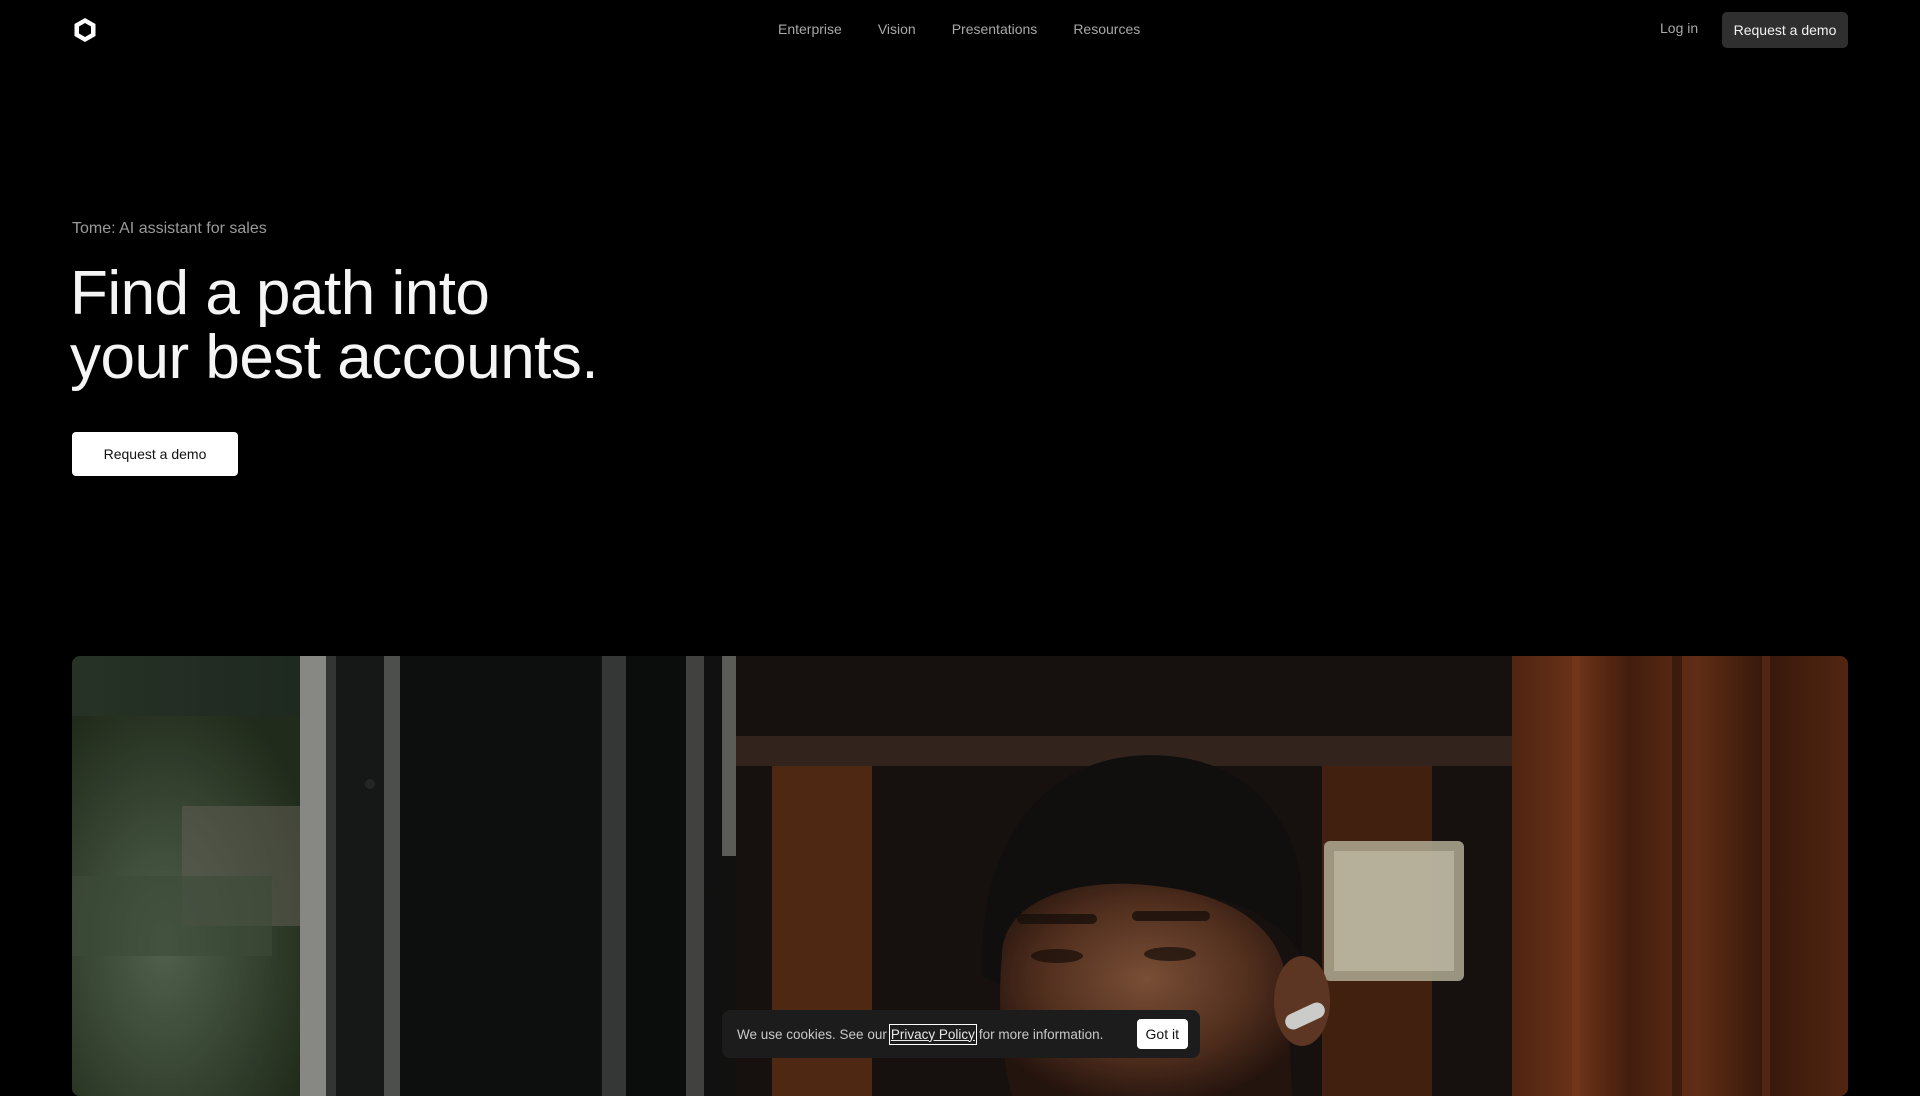 The width and height of the screenshot is (1920, 1096). I want to click on cookie-text-after: for more information., so click(1041, 1034).